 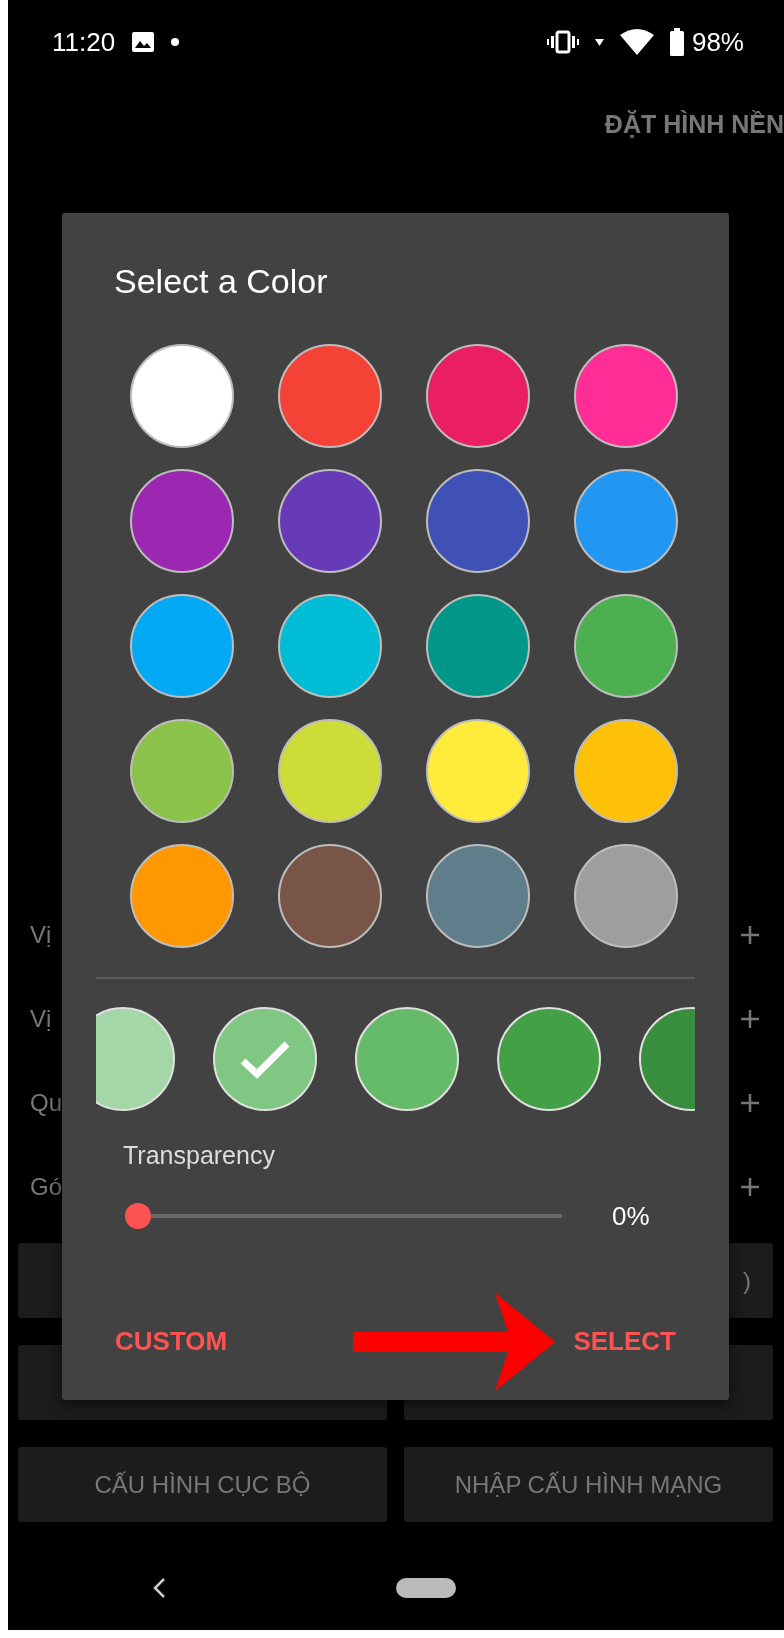 I want to click on vibrate-icon, so click(x=562, y=42).